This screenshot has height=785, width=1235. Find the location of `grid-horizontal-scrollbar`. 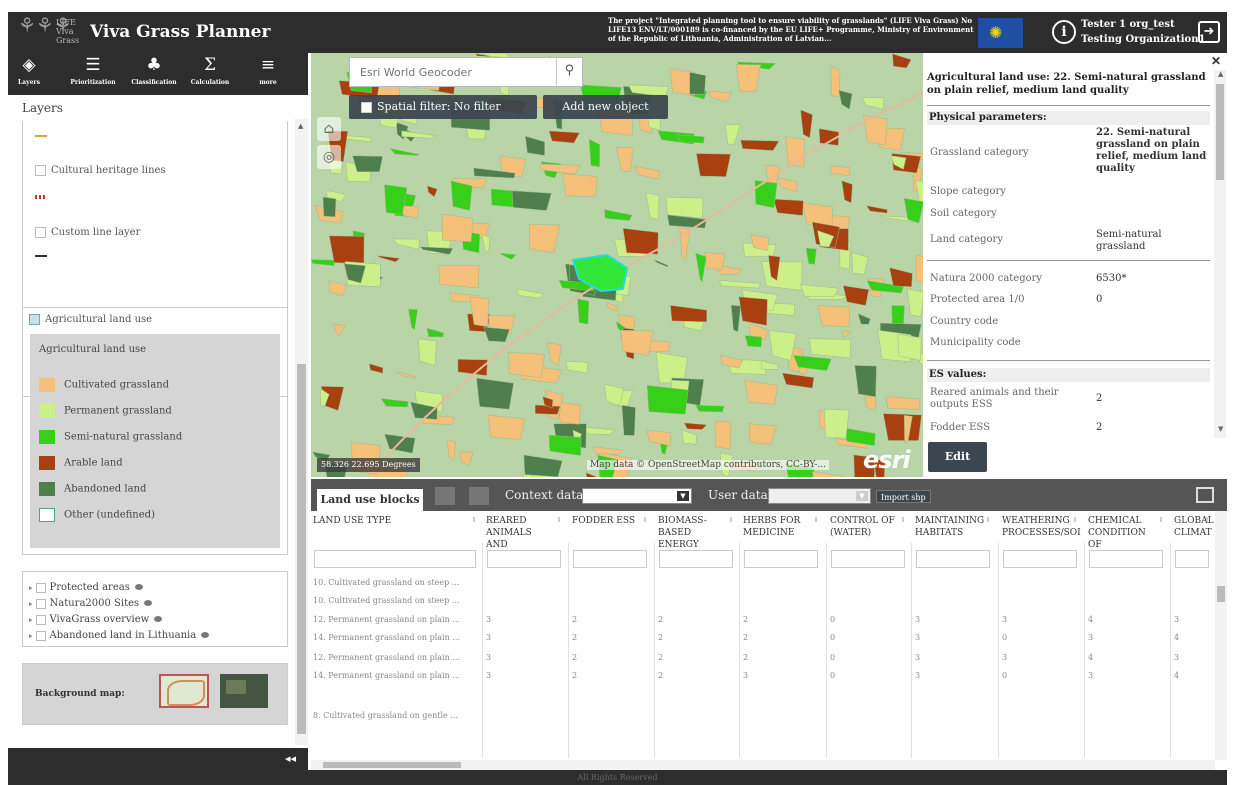

grid-horizontal-scrollbar is located at coordinates (763, 765).